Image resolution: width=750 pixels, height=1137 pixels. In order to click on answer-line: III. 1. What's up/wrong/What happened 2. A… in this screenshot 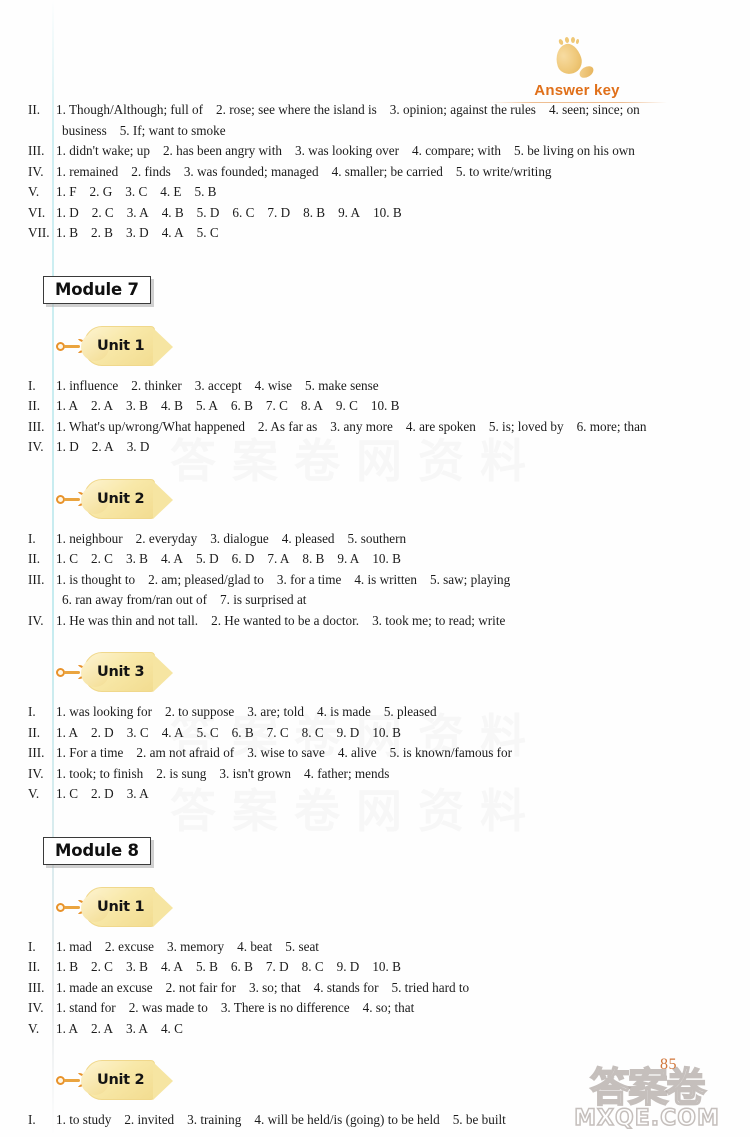, I will do `click(370, 427)`.